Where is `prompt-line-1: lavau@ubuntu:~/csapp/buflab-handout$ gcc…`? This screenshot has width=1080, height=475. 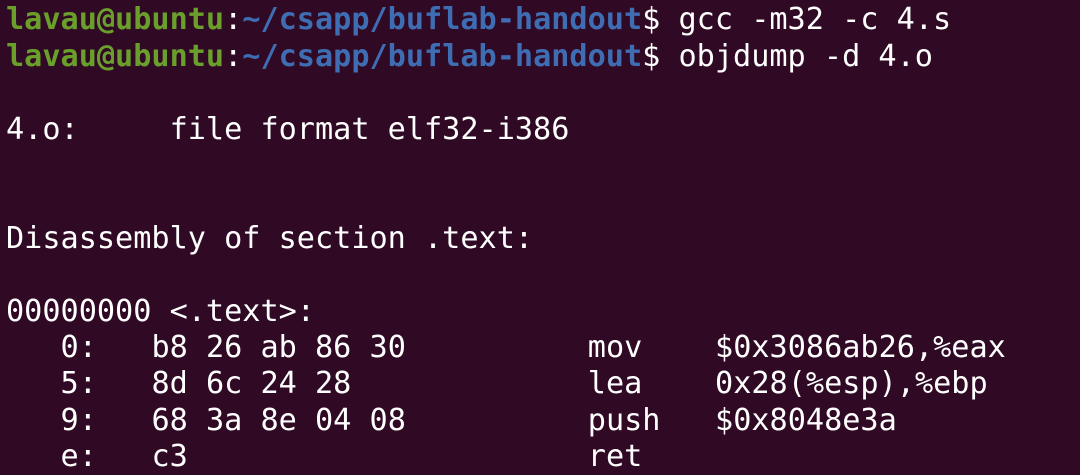
prompt-line-1: lavau@ubuntu:~/csapp/buflab-handout$ gcc… is located at coordinates (478, 20).